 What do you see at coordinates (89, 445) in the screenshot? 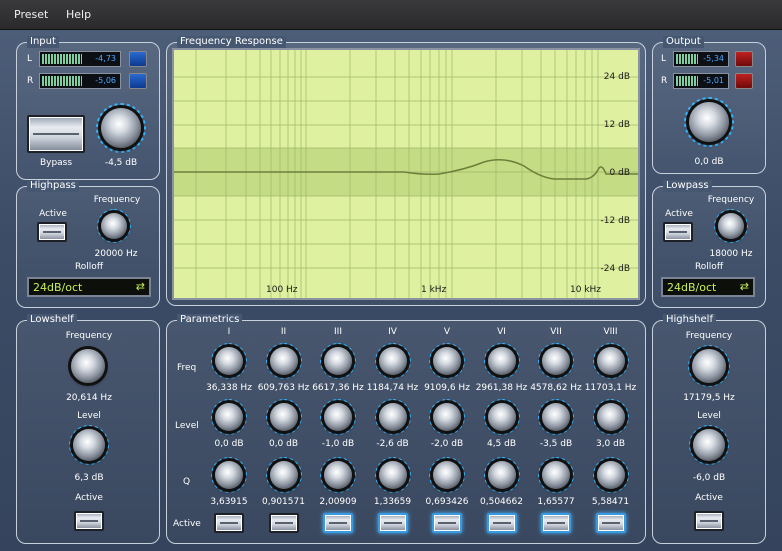
I see `lowshelf-level-knob` at bounding box center [89, 445].